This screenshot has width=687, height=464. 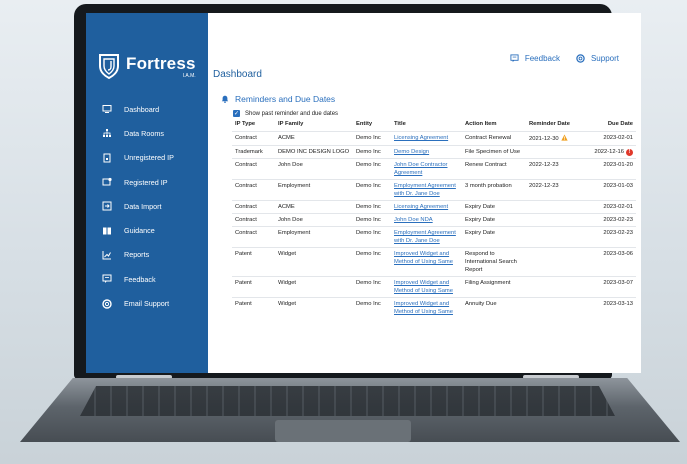 I want to click on cell-due-date: 2022-12-16!, so click(x=607, y=152).